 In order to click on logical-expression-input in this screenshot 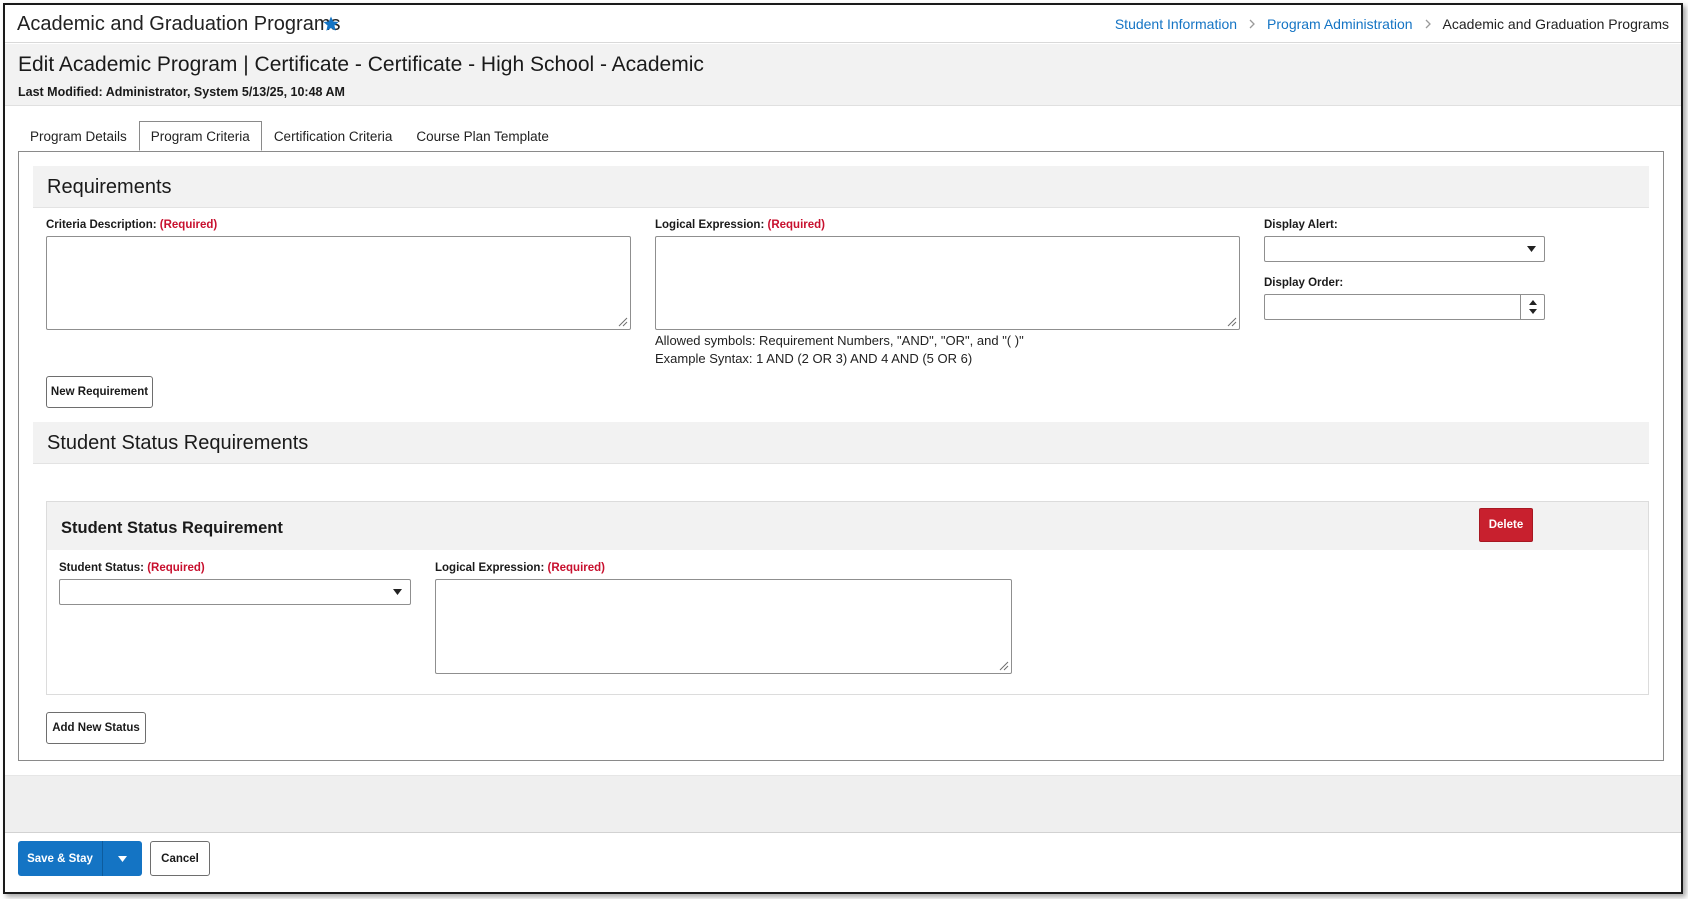, I will do `click(947, 283)`.